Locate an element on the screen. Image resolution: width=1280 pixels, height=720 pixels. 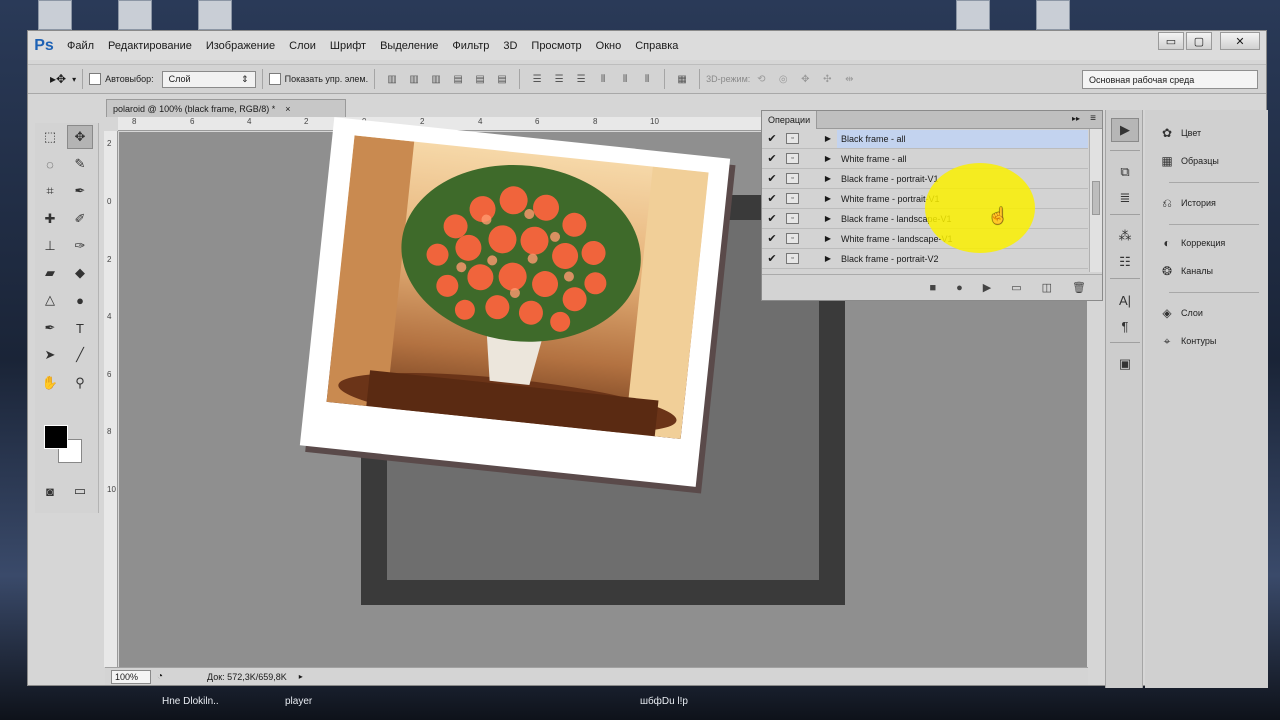
properties-icon: ≣ is located at coordinates (1125, 198).